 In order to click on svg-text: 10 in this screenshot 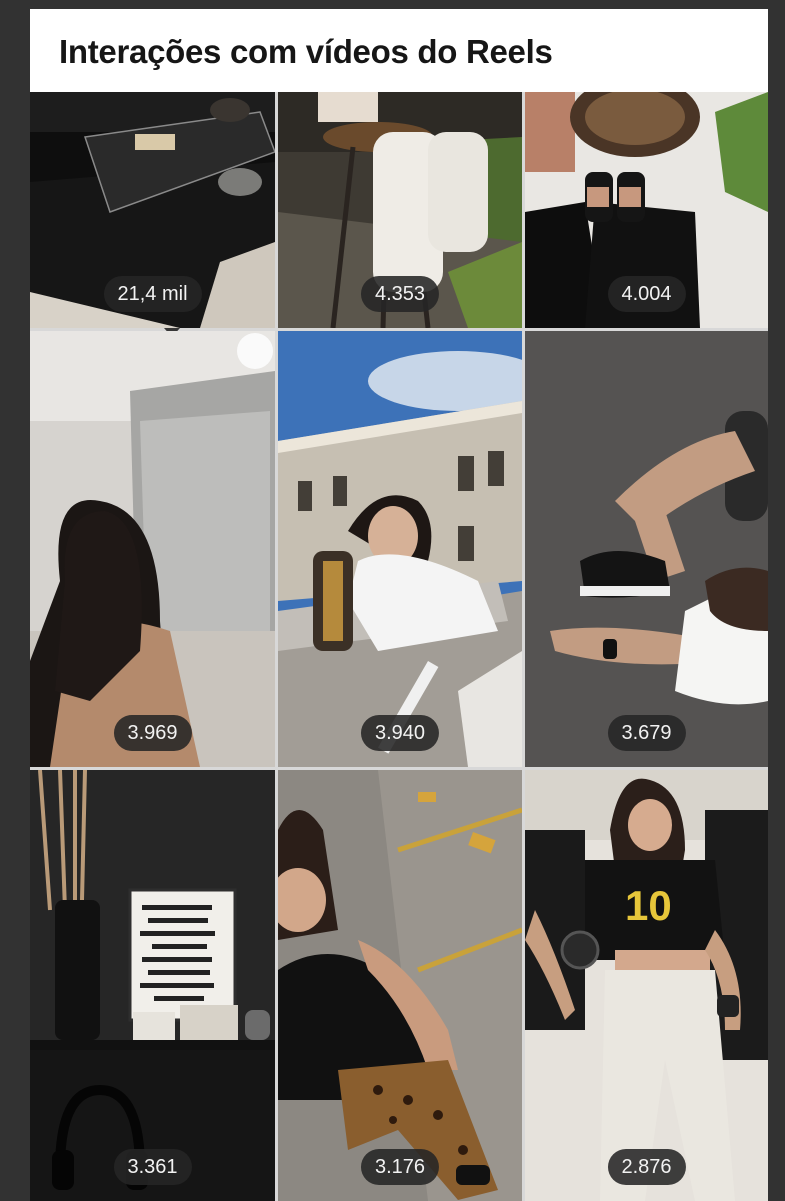, I will do `click(648, 905)`.